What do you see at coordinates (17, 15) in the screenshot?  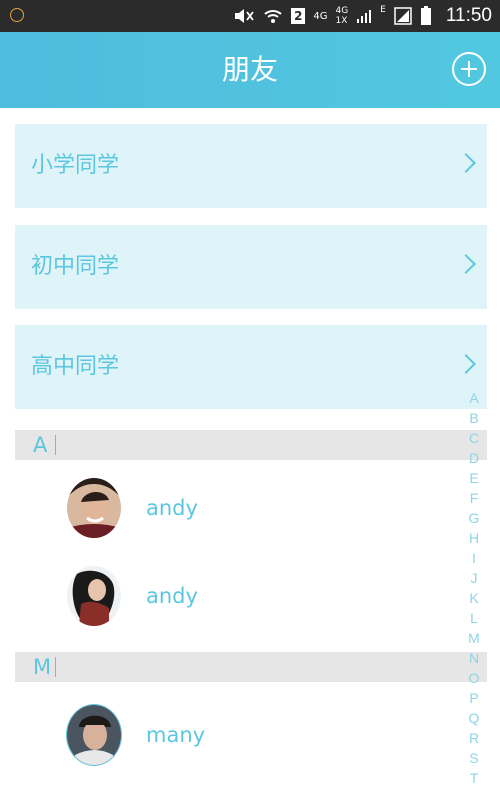 I see `notification-icon` at bounding box center [17, 15].